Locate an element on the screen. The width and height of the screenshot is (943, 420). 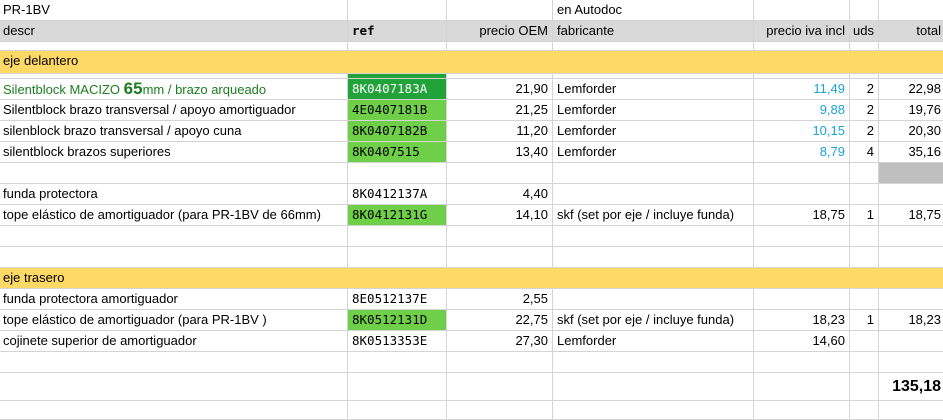
cell-oem: 14,10 is located at coordinates (500, 215).